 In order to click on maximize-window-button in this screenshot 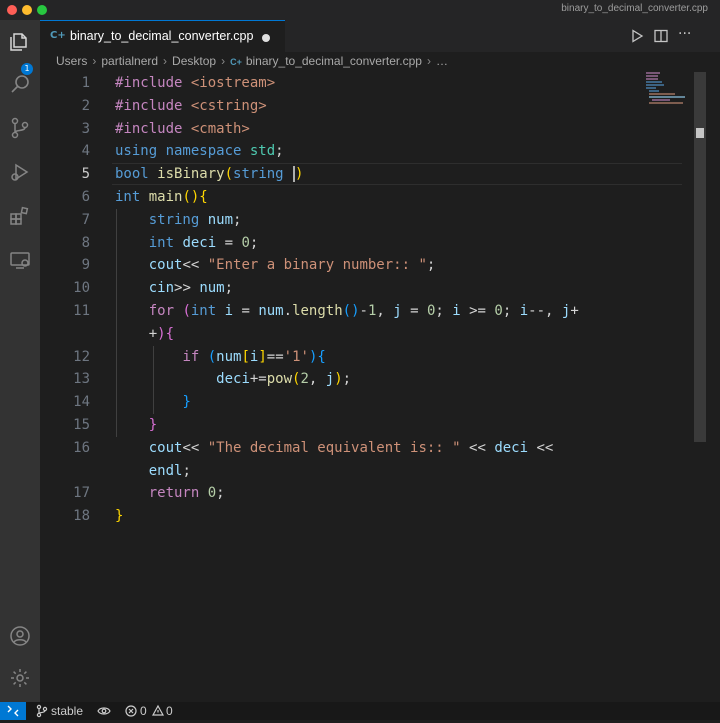, I will do `click(42, 10)`.